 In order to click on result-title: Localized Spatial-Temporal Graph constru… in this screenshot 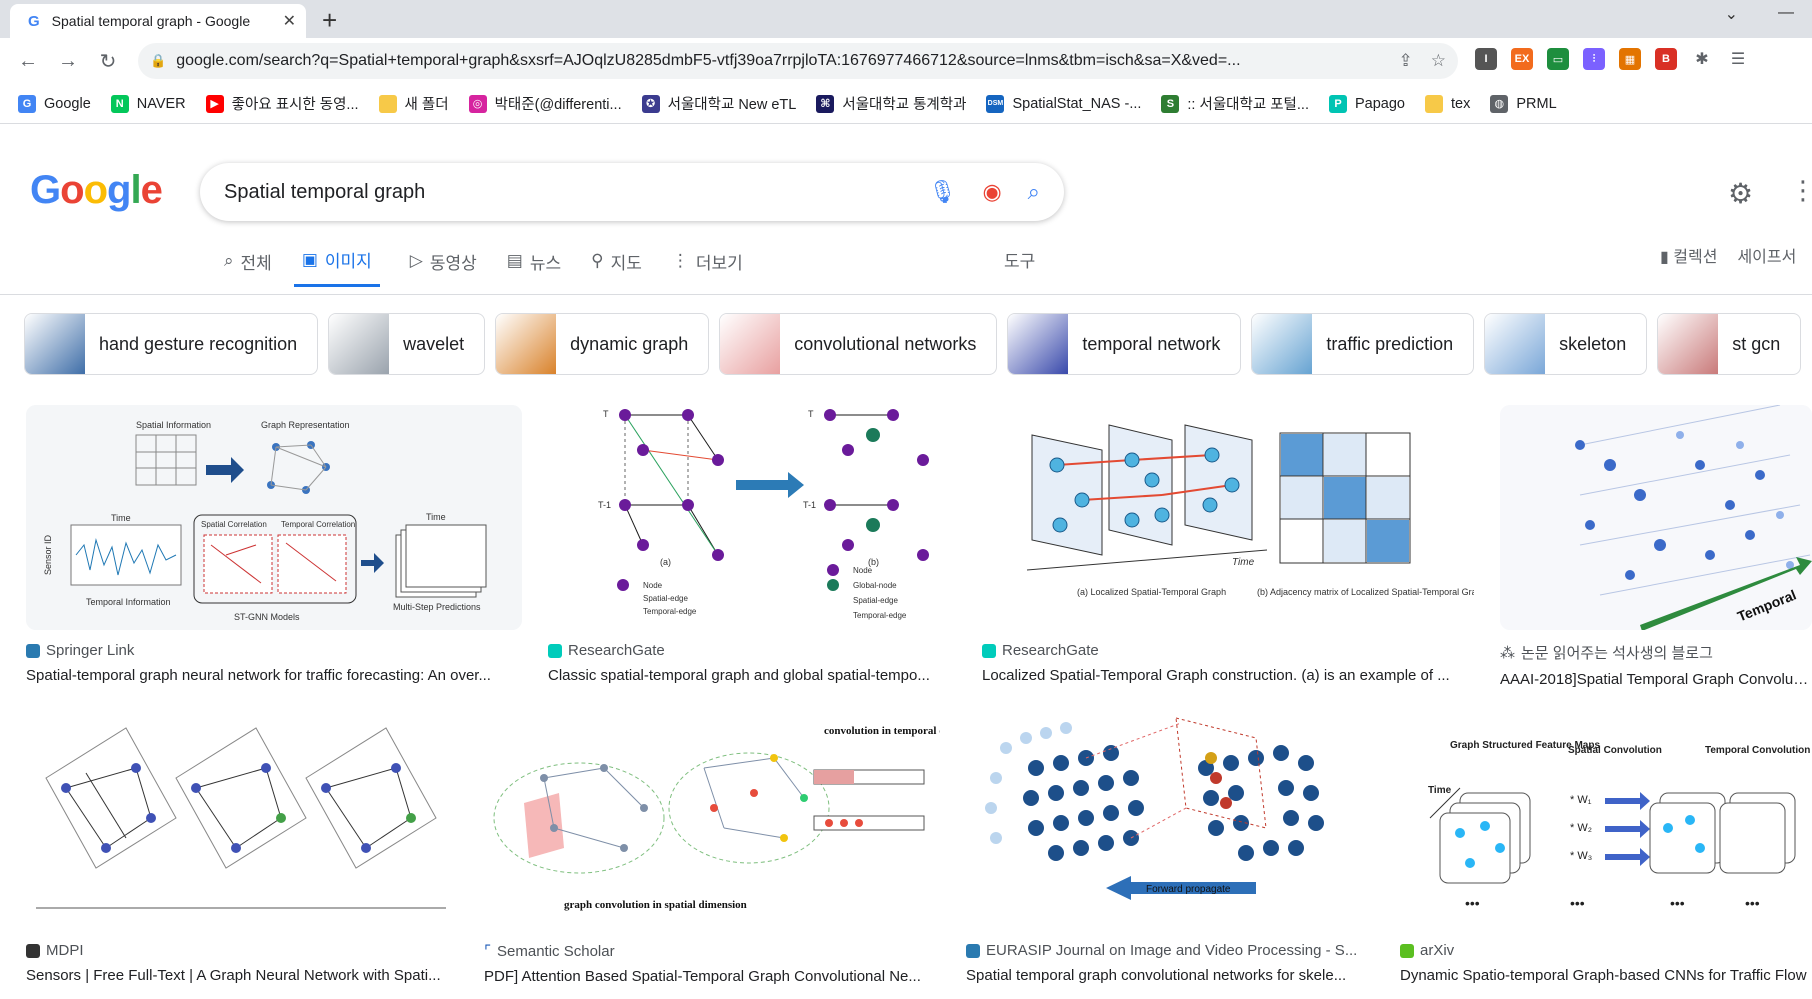, I will do `click(1228, 675)`.